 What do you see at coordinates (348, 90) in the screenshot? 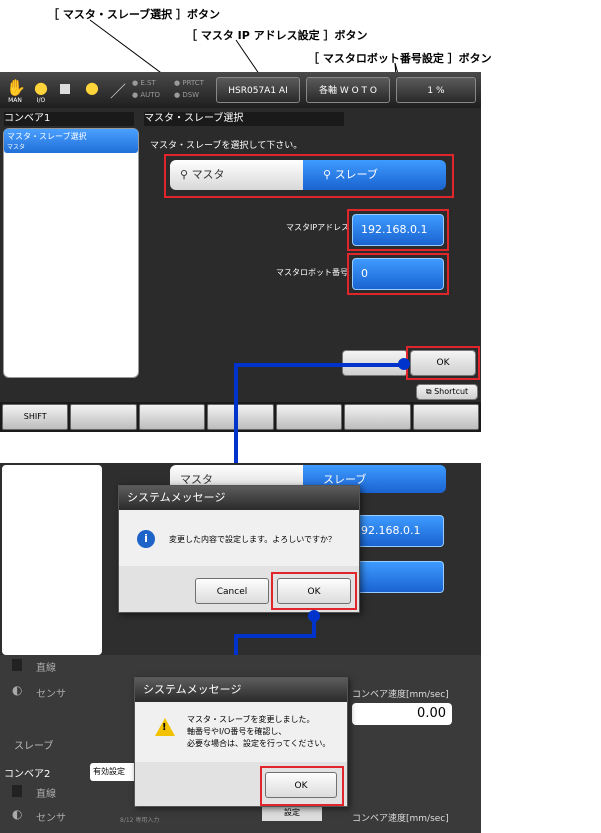
I see `axis-mode-button: 各軸 W O T O` at bounding box center [348, 90].